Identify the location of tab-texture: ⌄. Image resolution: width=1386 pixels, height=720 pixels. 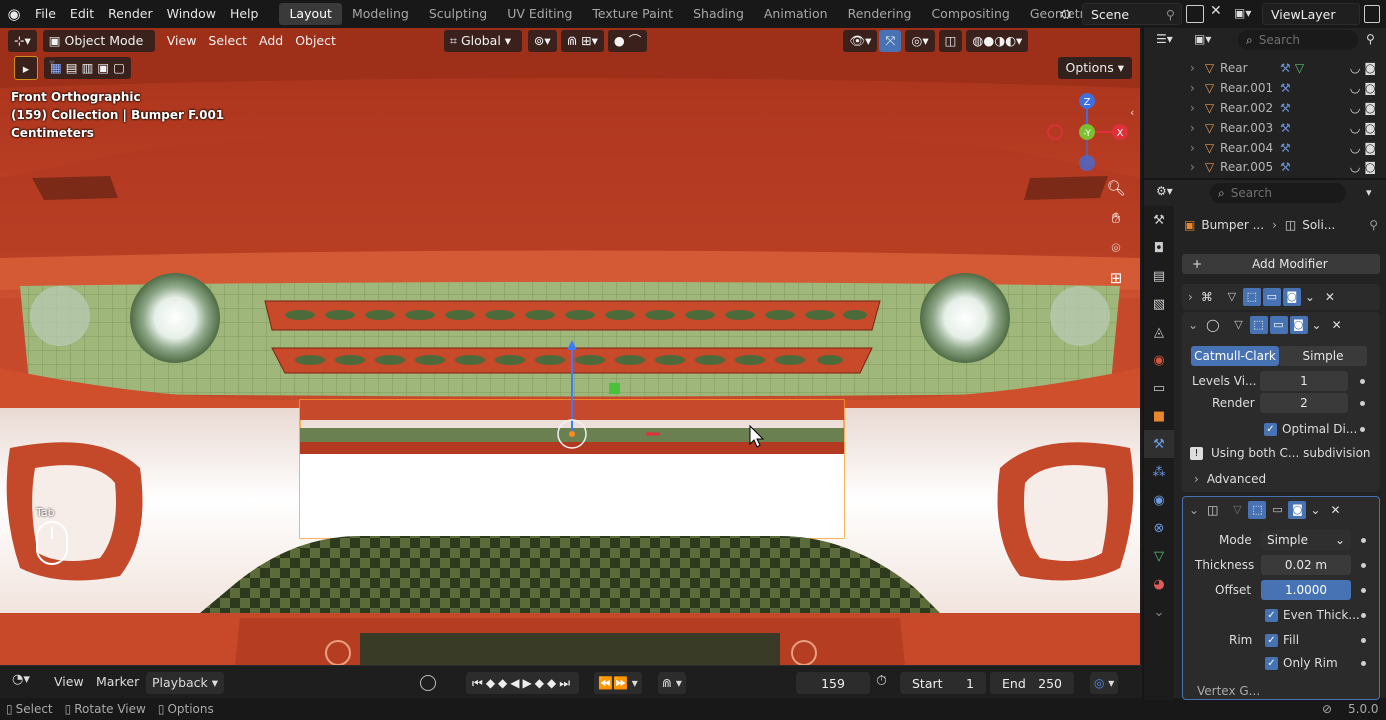
(1159, 612).